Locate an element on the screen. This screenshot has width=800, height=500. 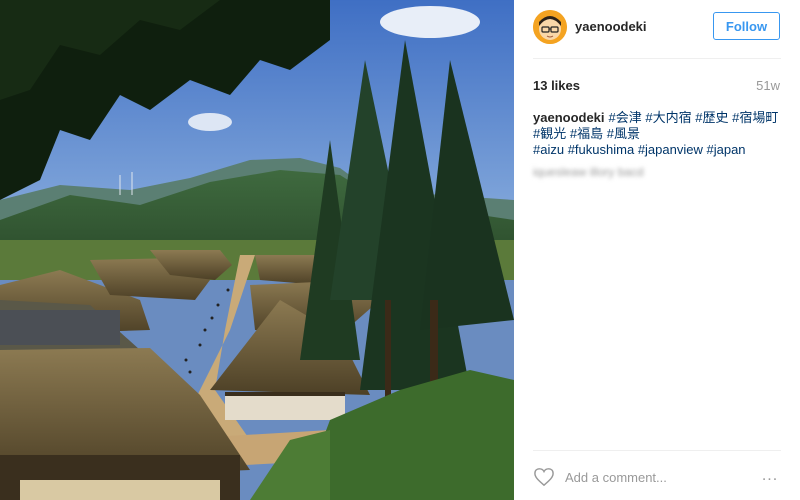
comment-divider is located at coordinates (657, 450).